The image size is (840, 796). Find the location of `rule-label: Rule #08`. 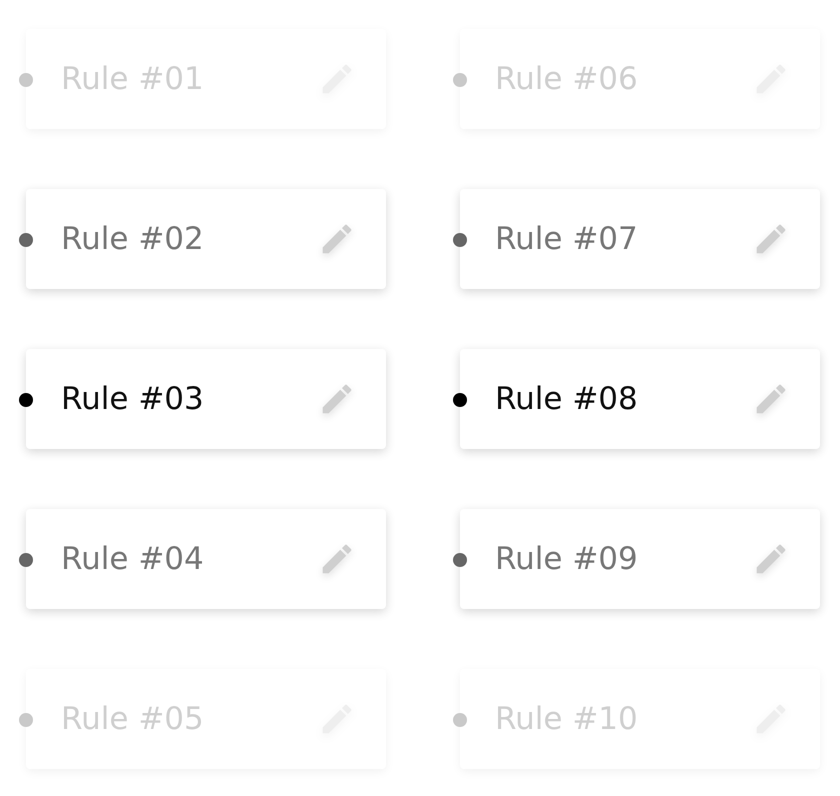

rule-label: Rule #08 is located at coordinates (566, 399).